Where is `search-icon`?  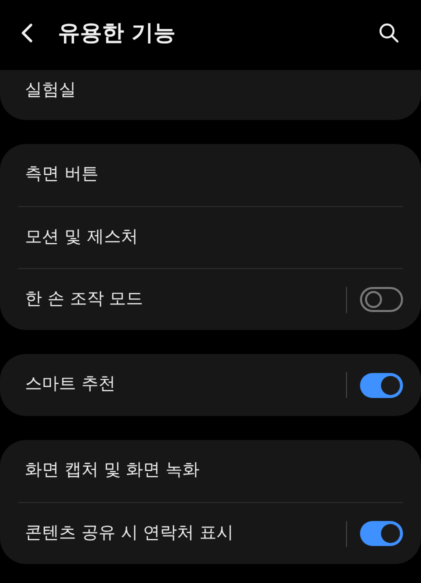
search-icon is located at coordinates (389, 33).